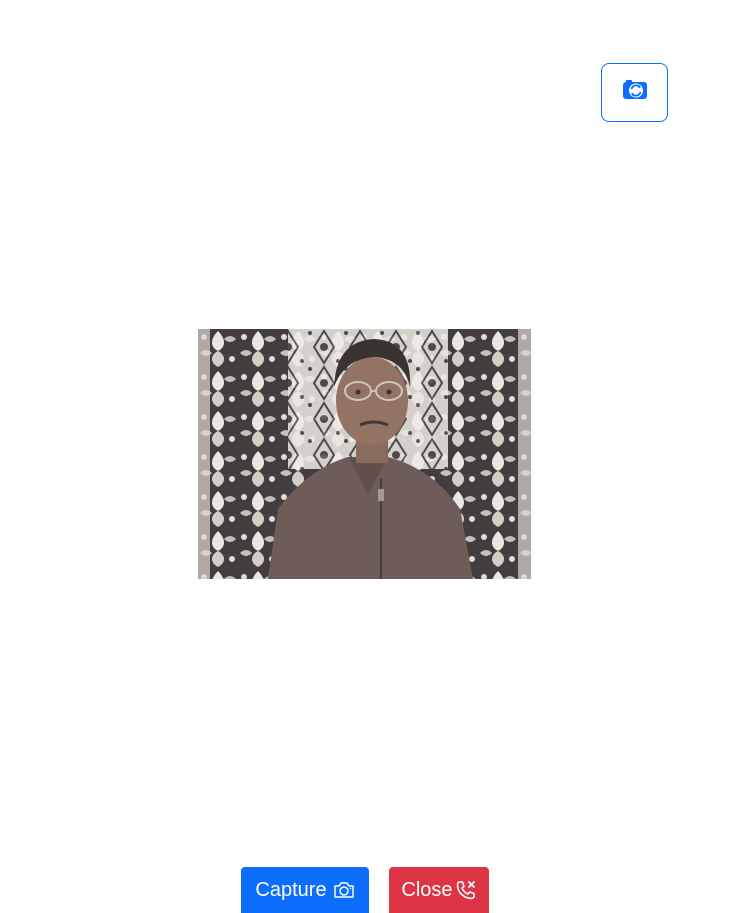  I want to click on webcam-video-feed, so click(364, 454).